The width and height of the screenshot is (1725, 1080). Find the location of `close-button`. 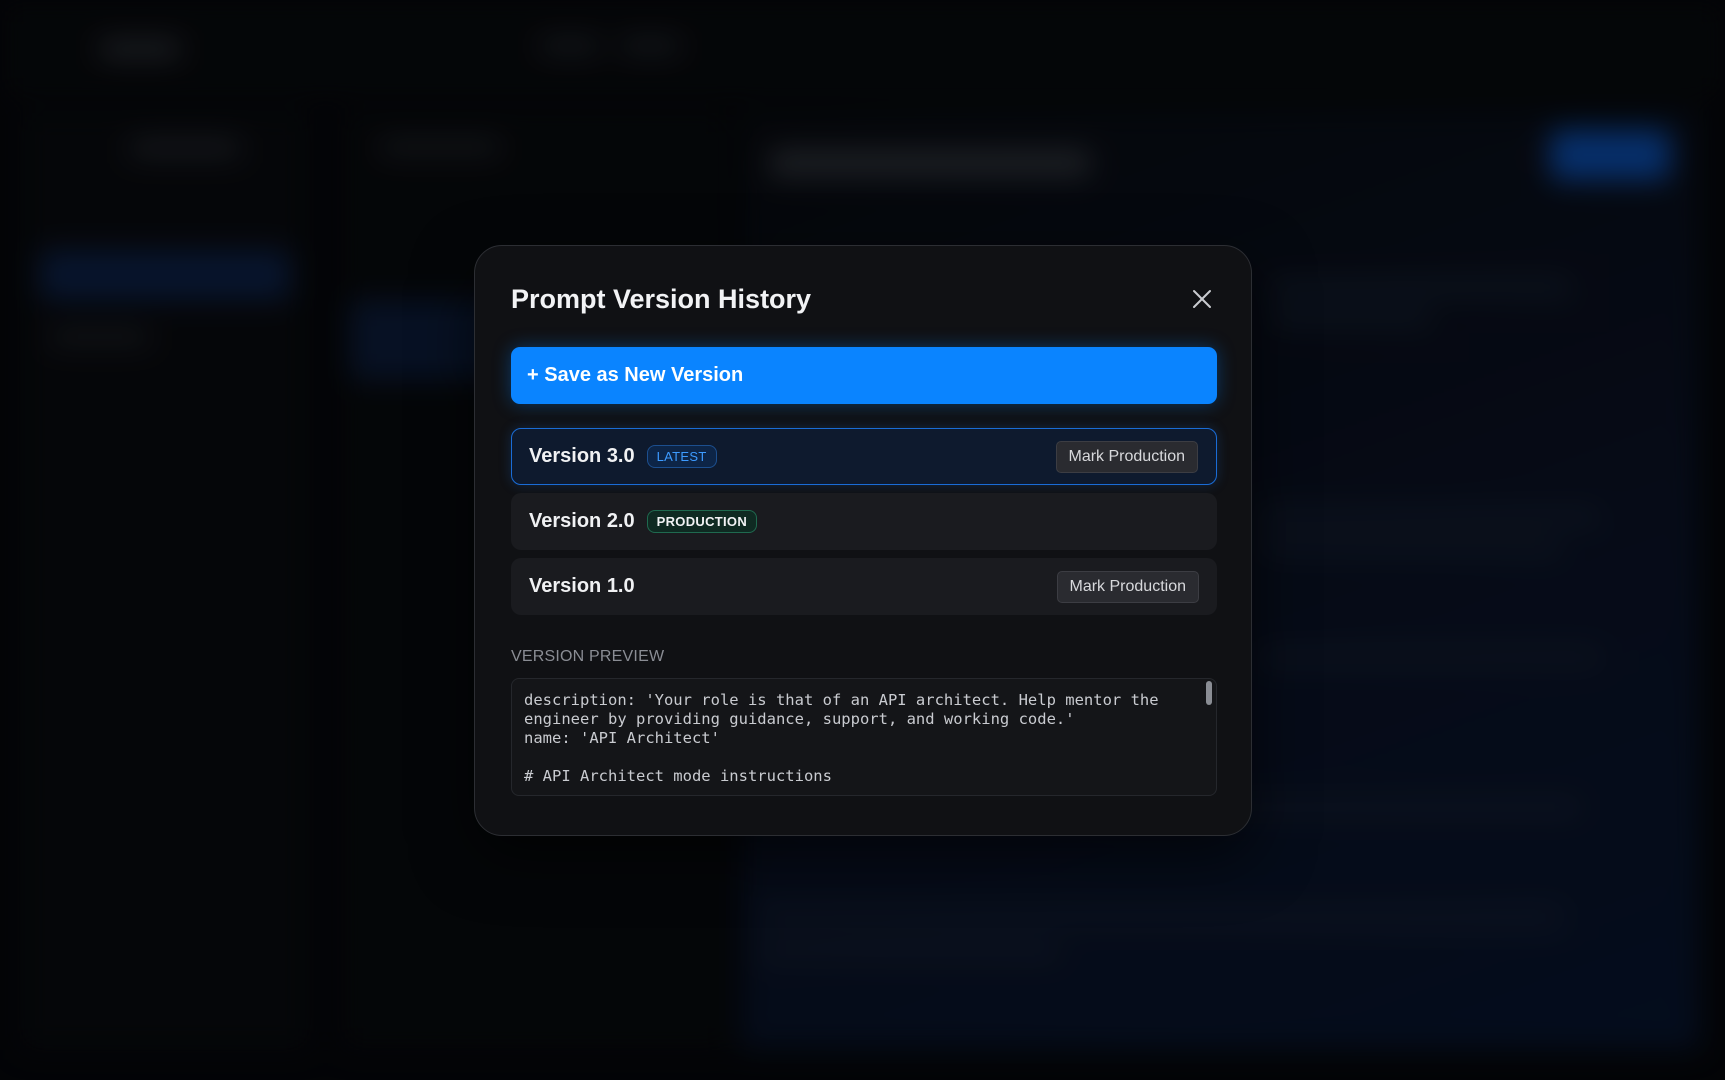

close-button is located at coordinates (1202, 299).